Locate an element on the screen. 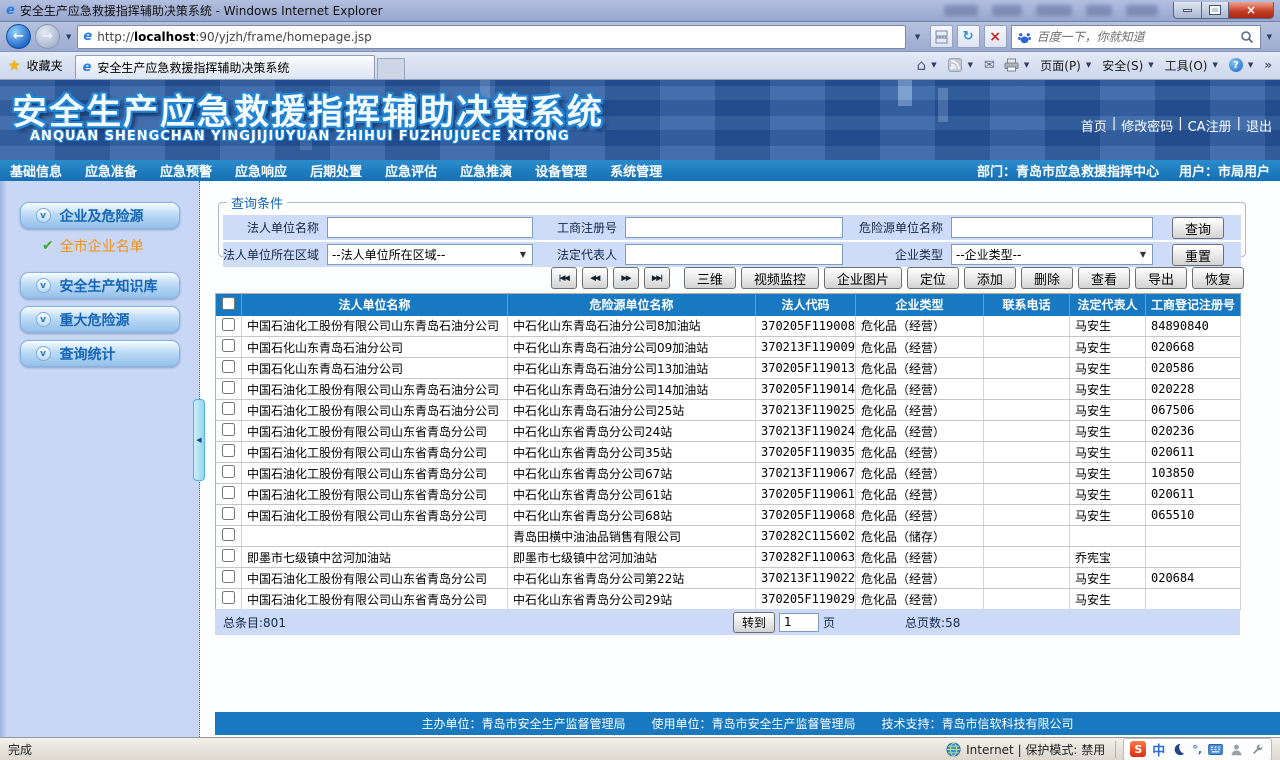  home-button: ⌂ ▼ is located at coordinates (928, 65).